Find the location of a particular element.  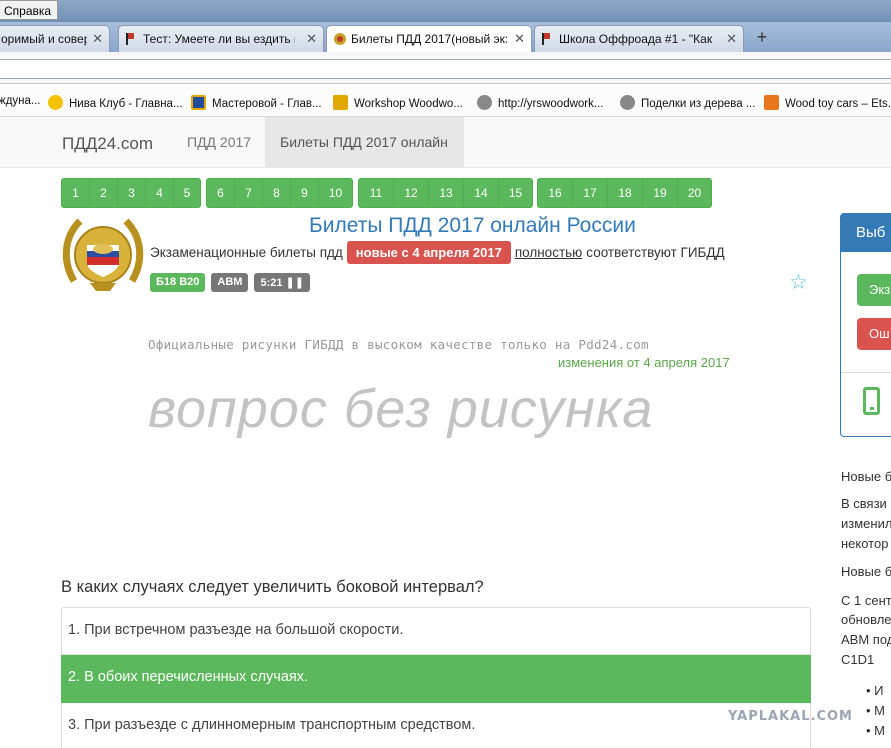

ticket-button: 19 is located at coordinates (659, 193).